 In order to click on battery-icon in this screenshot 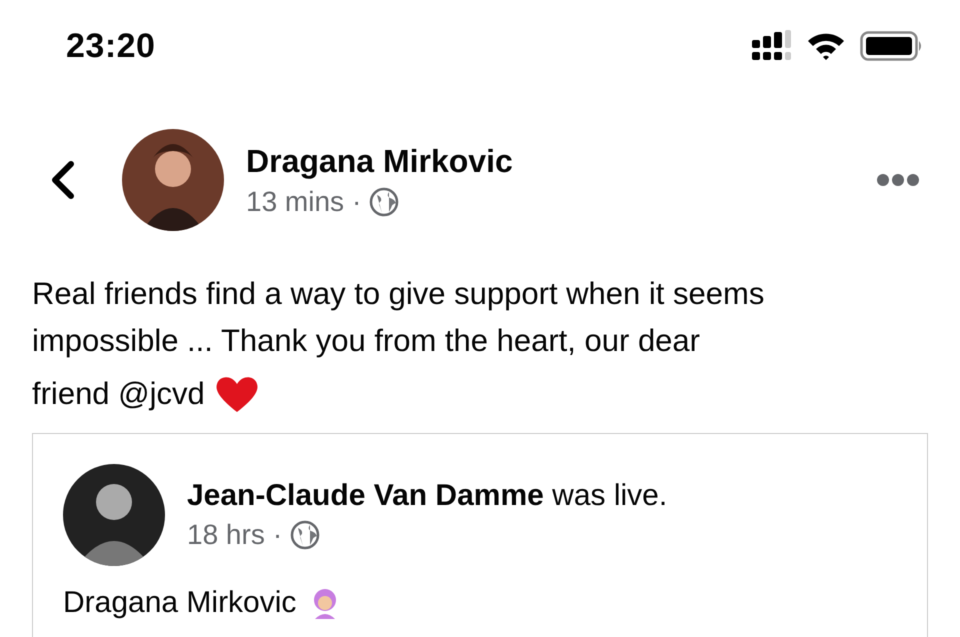, I will do `click(892, 46)`.